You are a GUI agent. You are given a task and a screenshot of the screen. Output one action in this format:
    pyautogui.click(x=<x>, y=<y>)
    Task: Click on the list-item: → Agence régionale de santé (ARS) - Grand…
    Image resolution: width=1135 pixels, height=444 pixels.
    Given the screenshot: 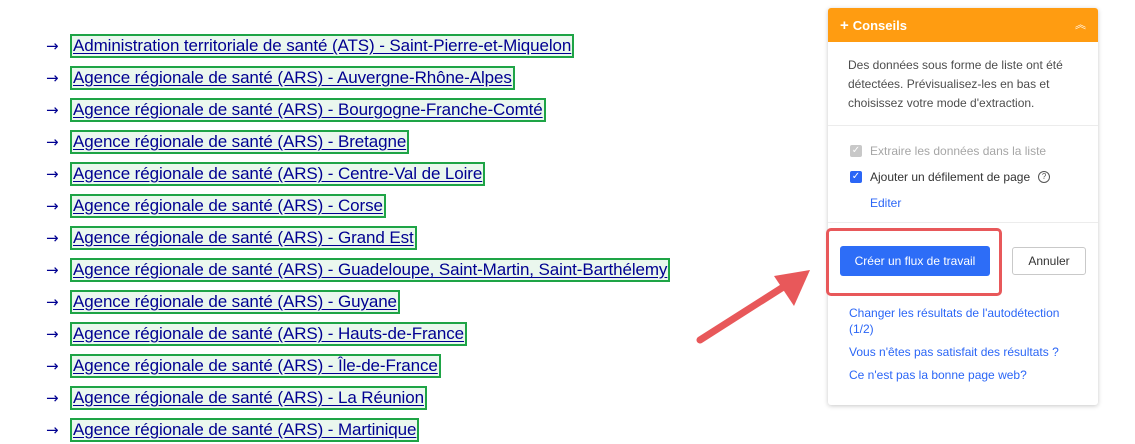 What is the action you would take?
    pyautogui.click(x=358, y=238)
    